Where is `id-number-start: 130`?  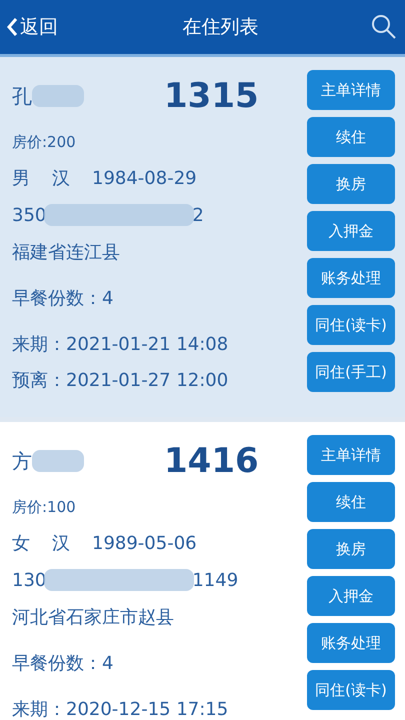
id-number-start: 130 is located at coordinates (29, 580).